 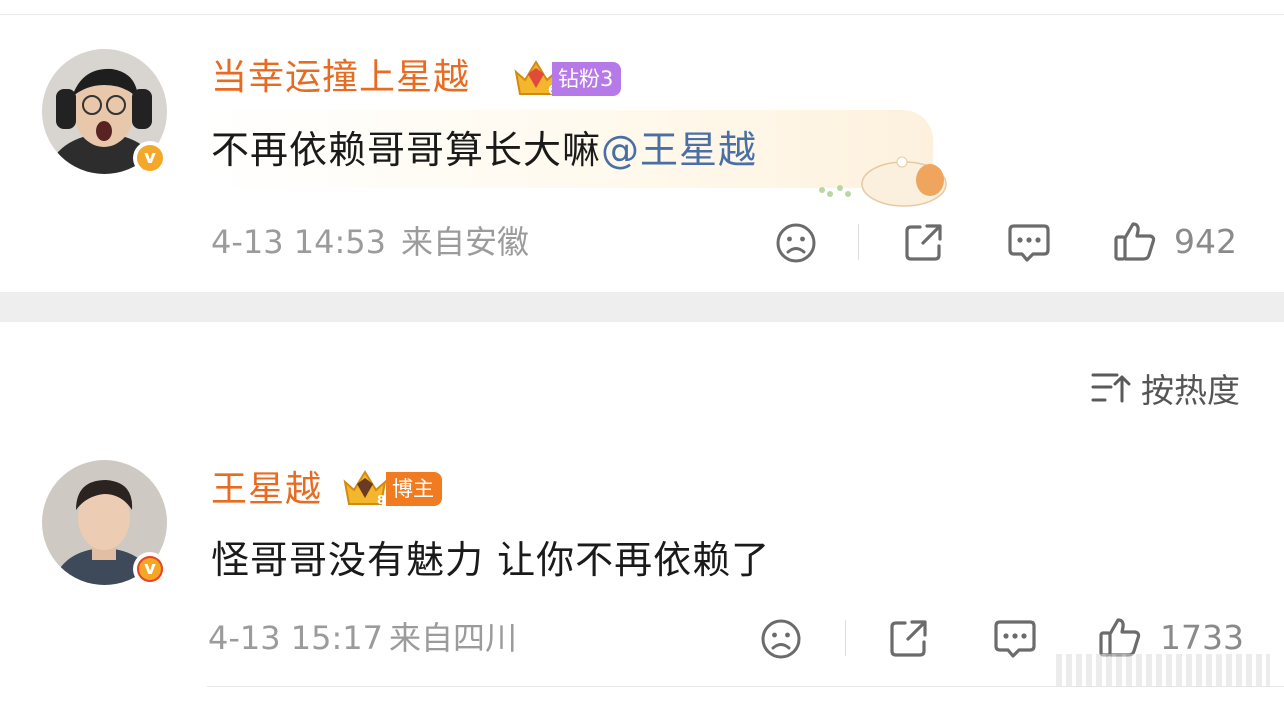 What do you see at coordinates (1163, 670) in the screenshot?
I see `watermark` at bounding box center [1163, 670].